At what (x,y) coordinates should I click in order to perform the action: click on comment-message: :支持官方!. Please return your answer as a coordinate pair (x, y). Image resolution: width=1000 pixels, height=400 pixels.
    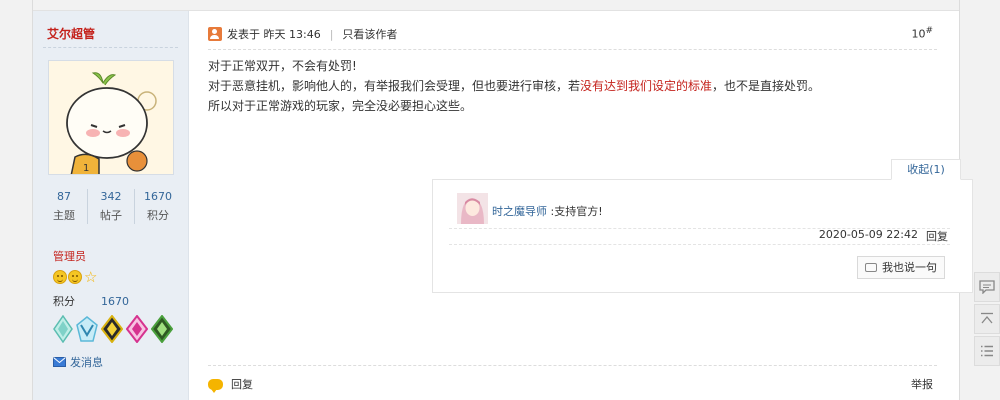
    Looking at the image, I should click on (576, 211).